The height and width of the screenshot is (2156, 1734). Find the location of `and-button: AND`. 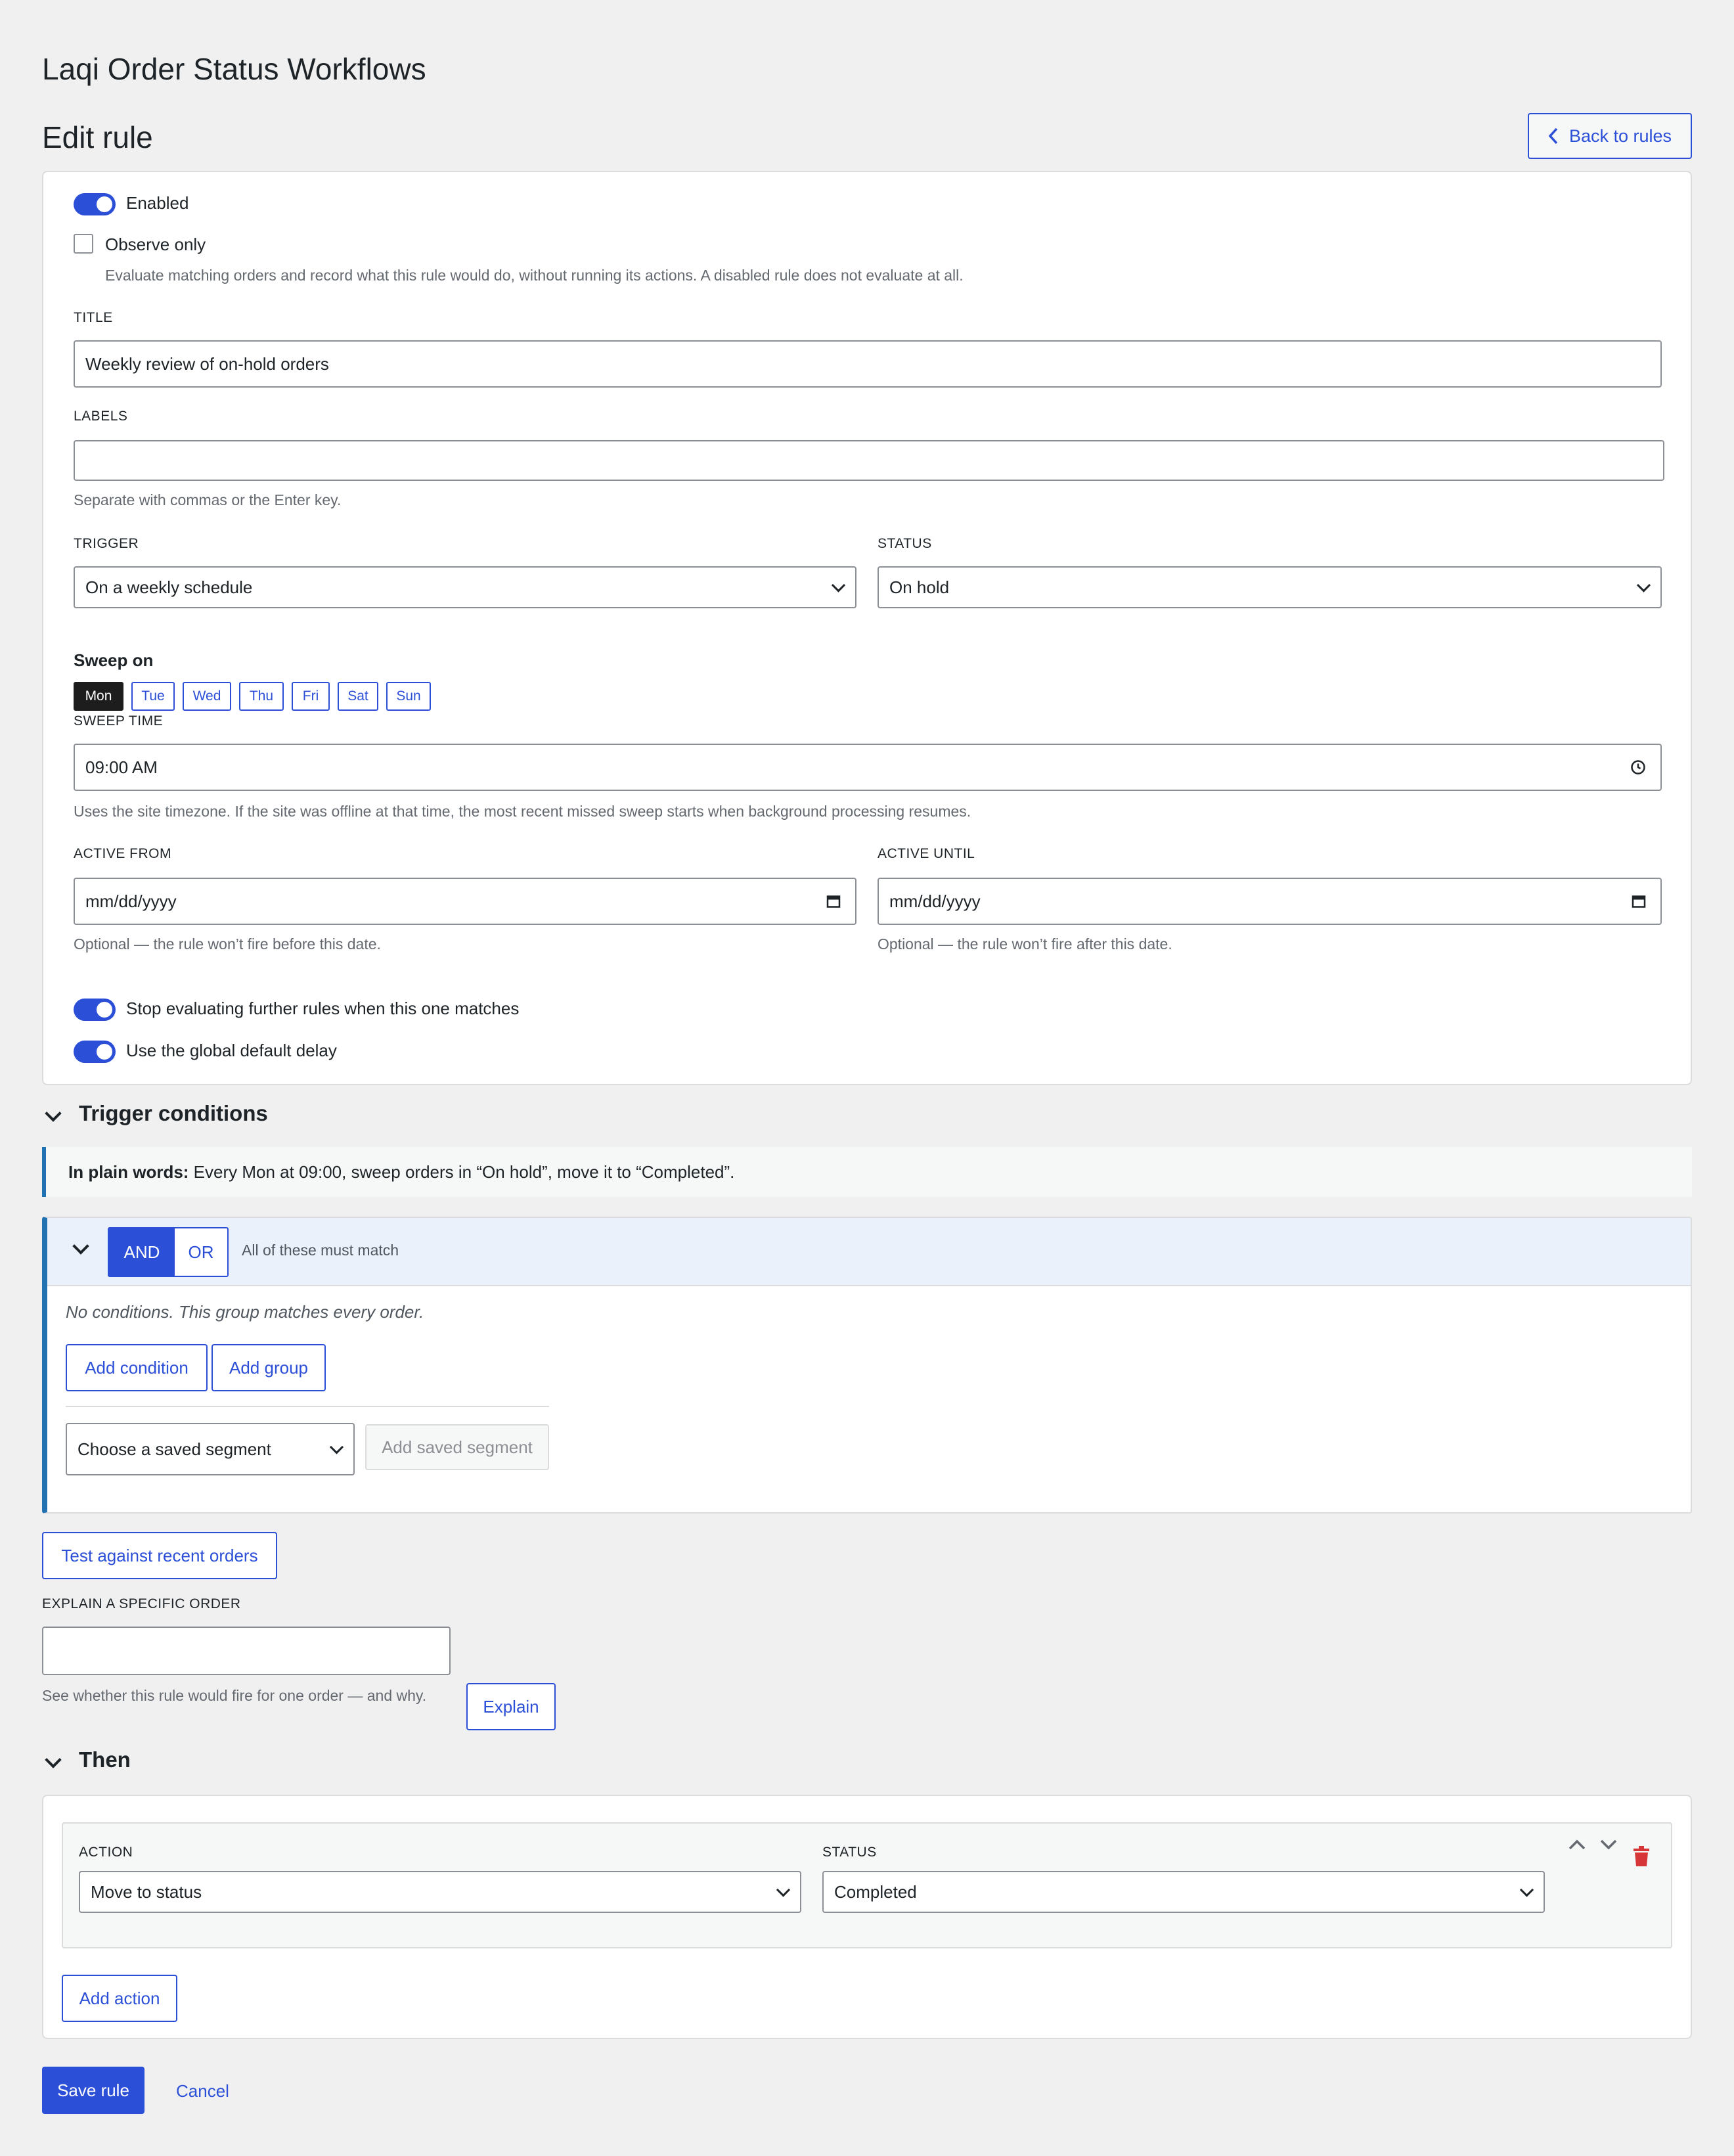

and-button: AND is located at coordinates (142, 1252).